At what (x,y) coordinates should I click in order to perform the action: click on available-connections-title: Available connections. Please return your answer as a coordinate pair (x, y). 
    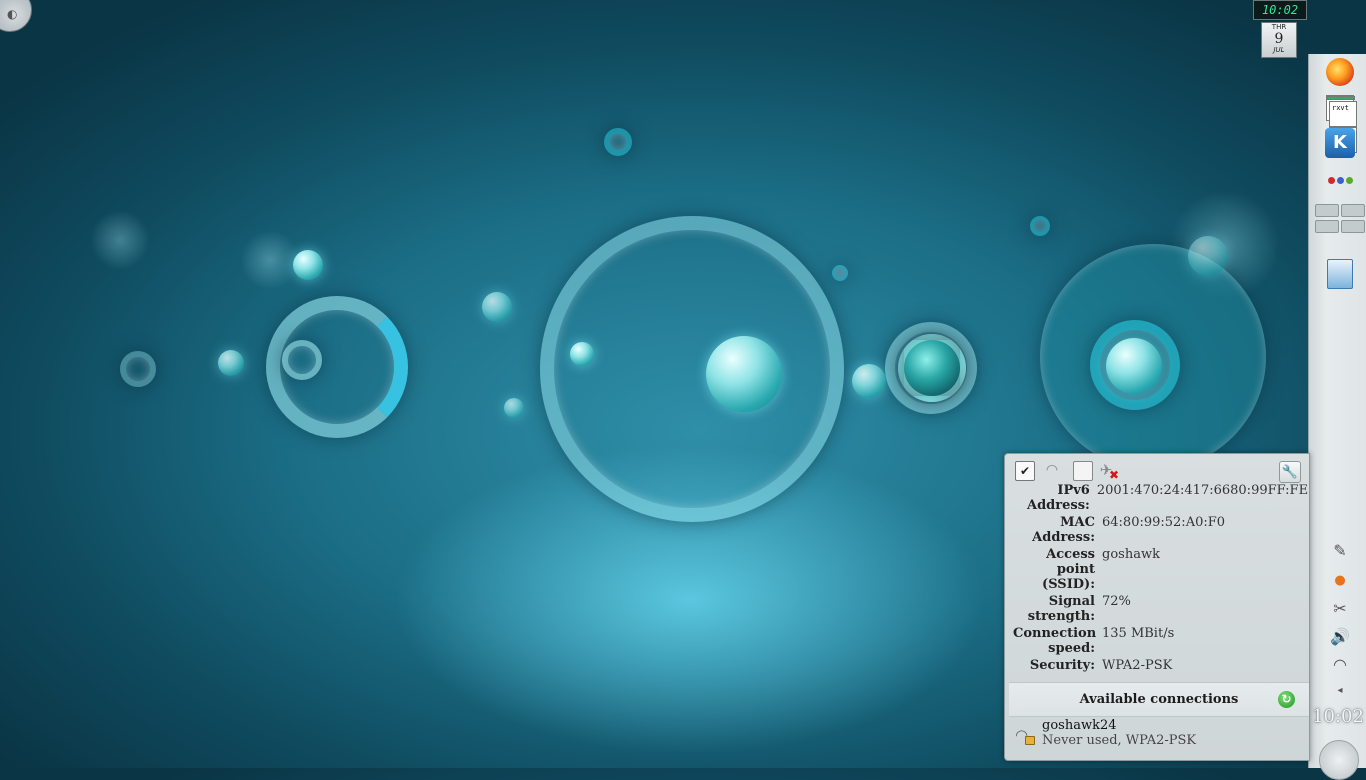
    Looking at the image, I should click on (1159, 699).